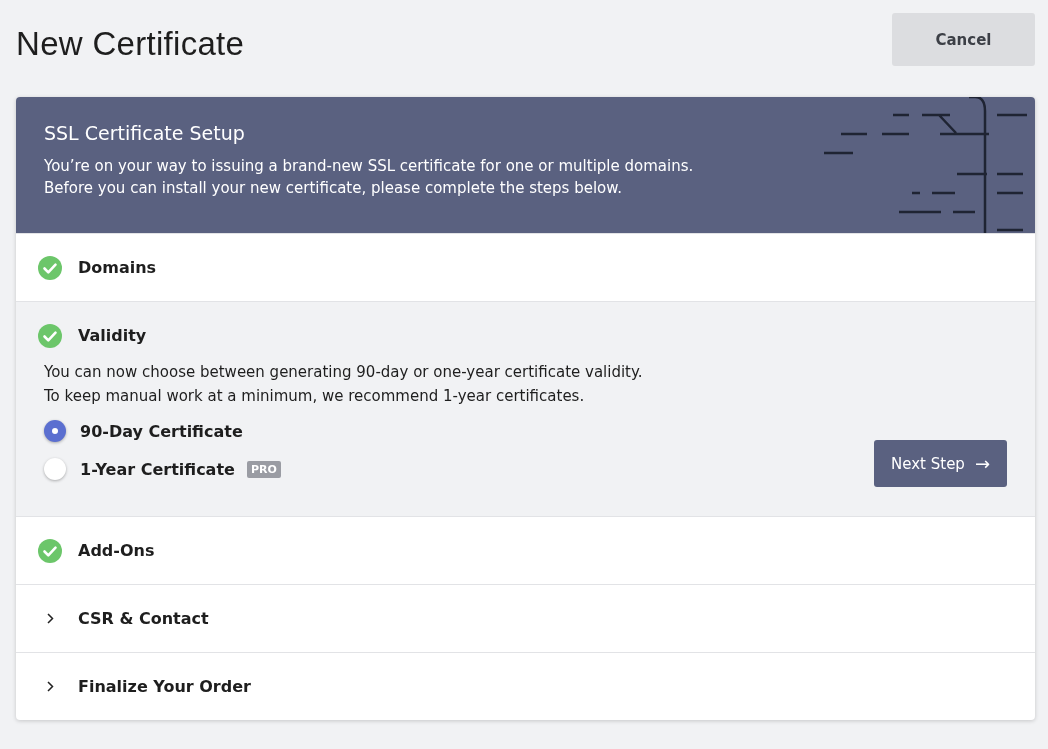 This screenshot has height=749, width=1048. What do you see at coordinates (130, 44) in the screenshot?
I see `page-title: New Certificate` at bounding box center [130, 44].